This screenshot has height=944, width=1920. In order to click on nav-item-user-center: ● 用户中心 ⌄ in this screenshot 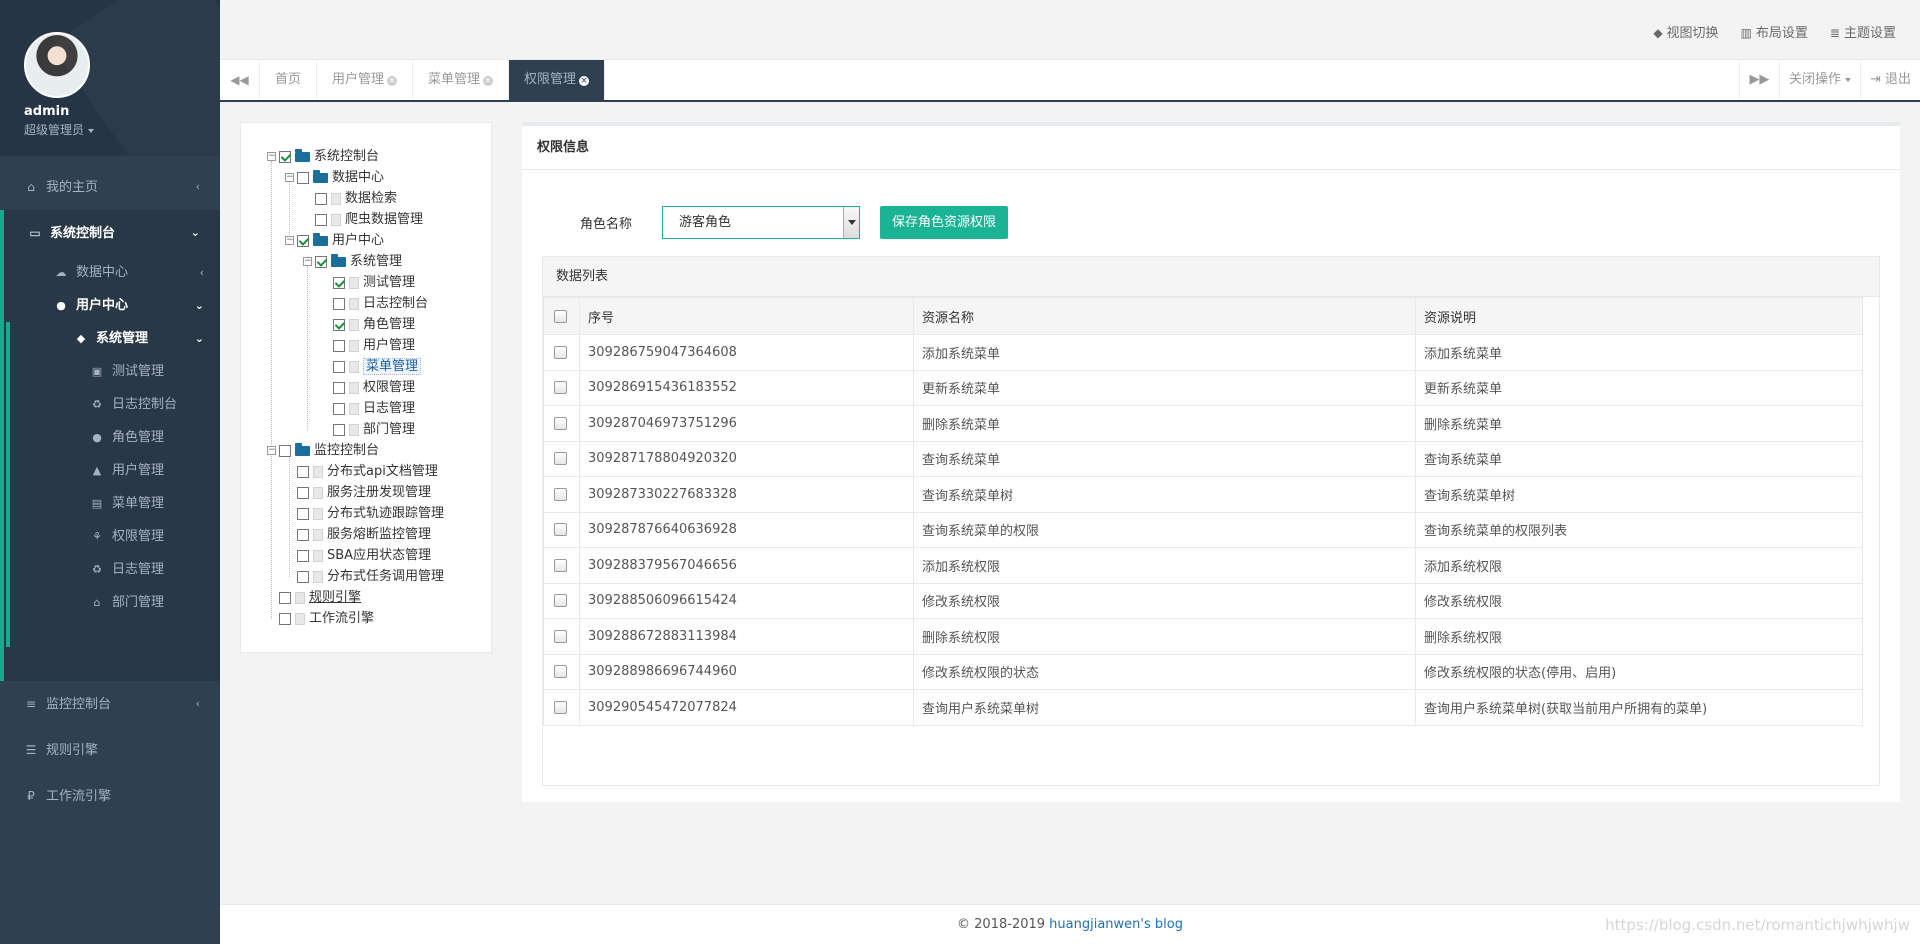, I will do `click(112, 305)`.